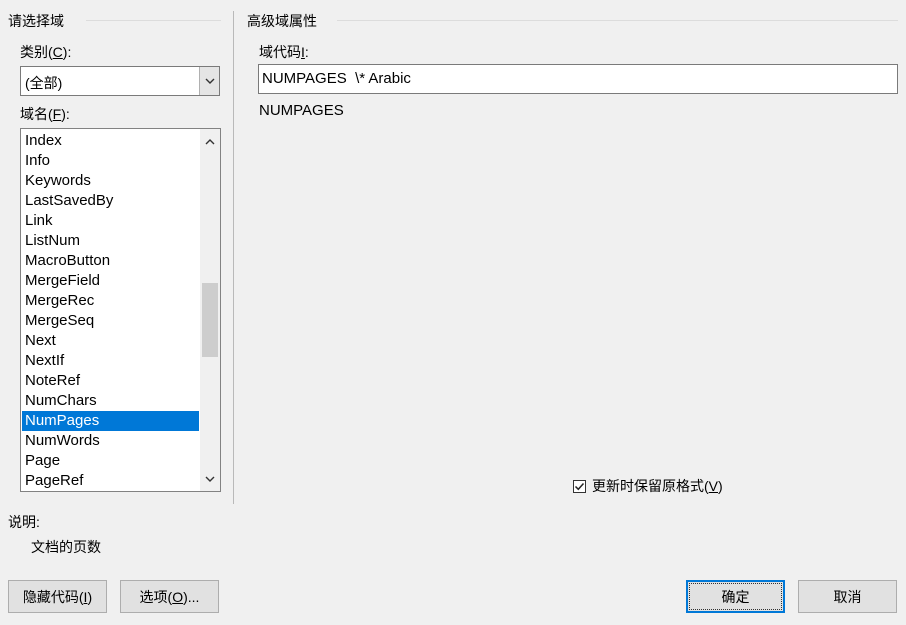  I want to click on list-item: NumWords, so click(110, 441).